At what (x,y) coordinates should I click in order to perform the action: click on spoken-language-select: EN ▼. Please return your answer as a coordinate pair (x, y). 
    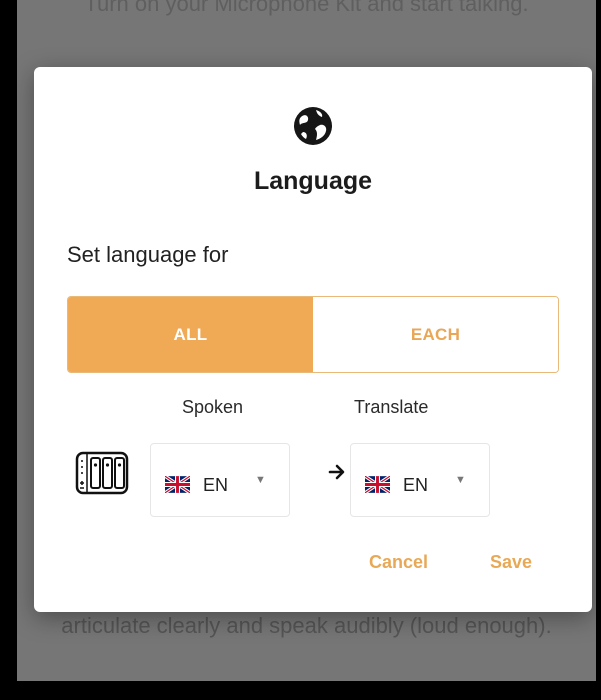
    Looking at the image, I should click on (220, 480).